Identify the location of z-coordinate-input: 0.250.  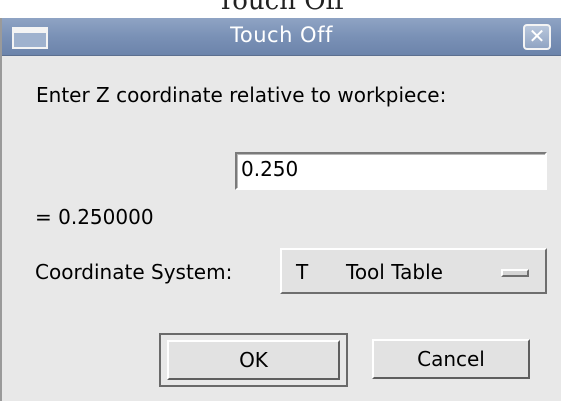
(391, 171).